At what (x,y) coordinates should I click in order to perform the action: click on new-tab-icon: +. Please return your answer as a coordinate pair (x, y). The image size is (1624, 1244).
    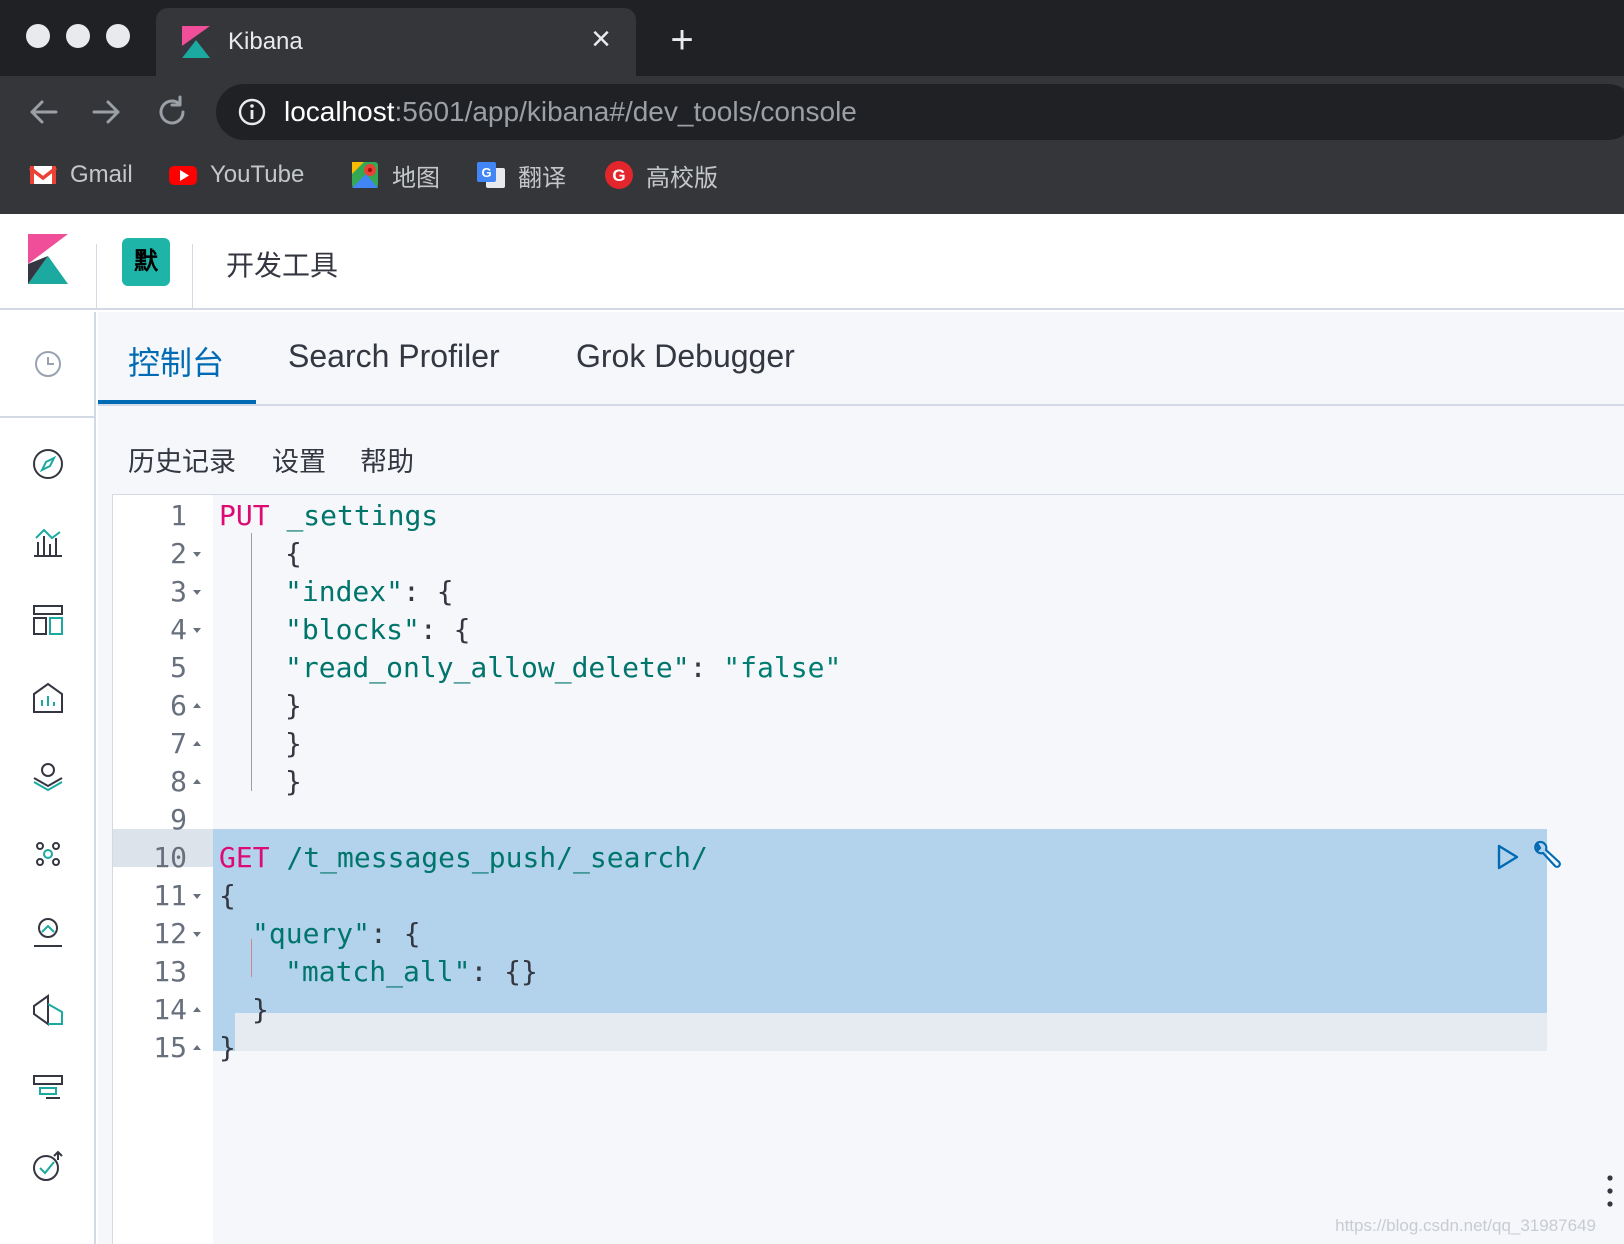
    Looking at the image, I should click on (682, 40).